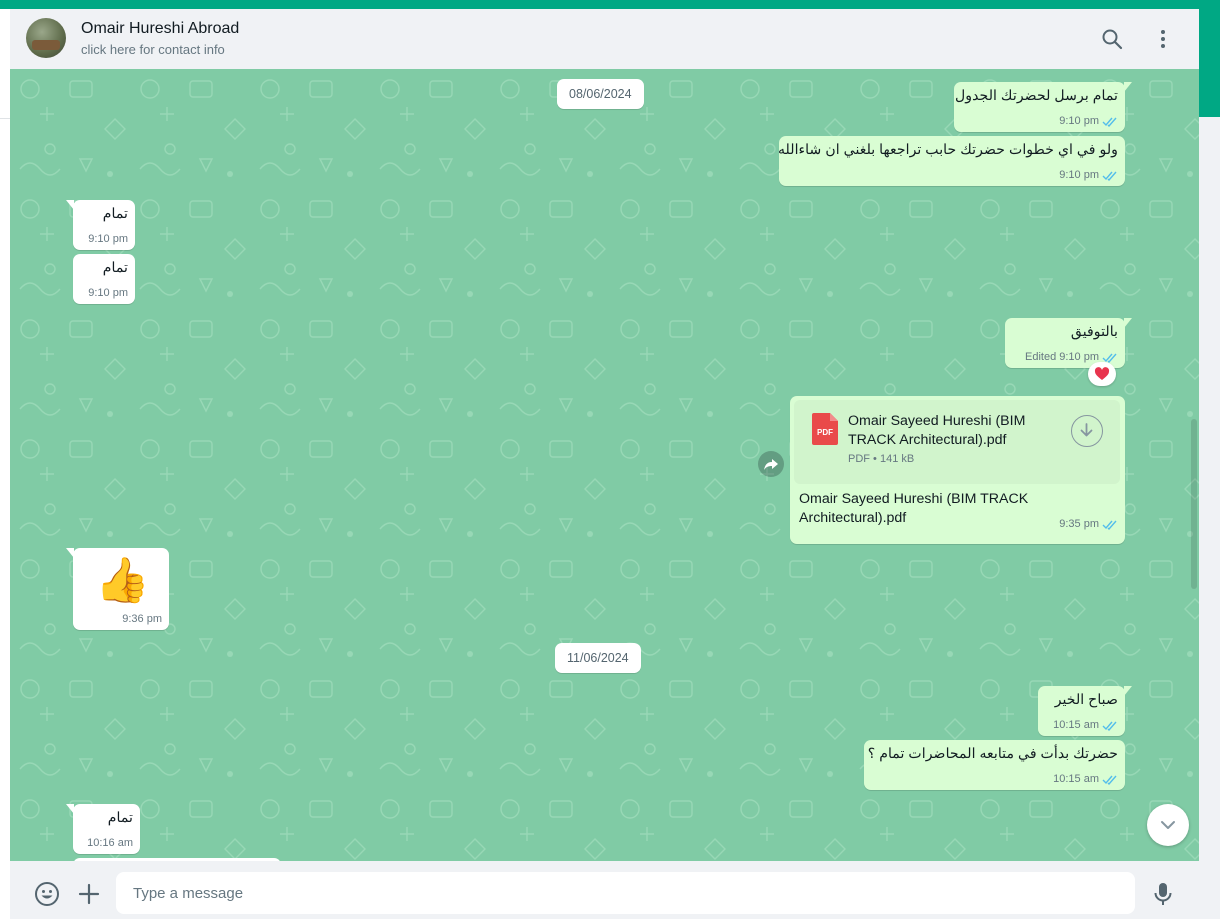  I want to click on message-bubble-incoming: 👍 9:36 pm, so click(117, 589).